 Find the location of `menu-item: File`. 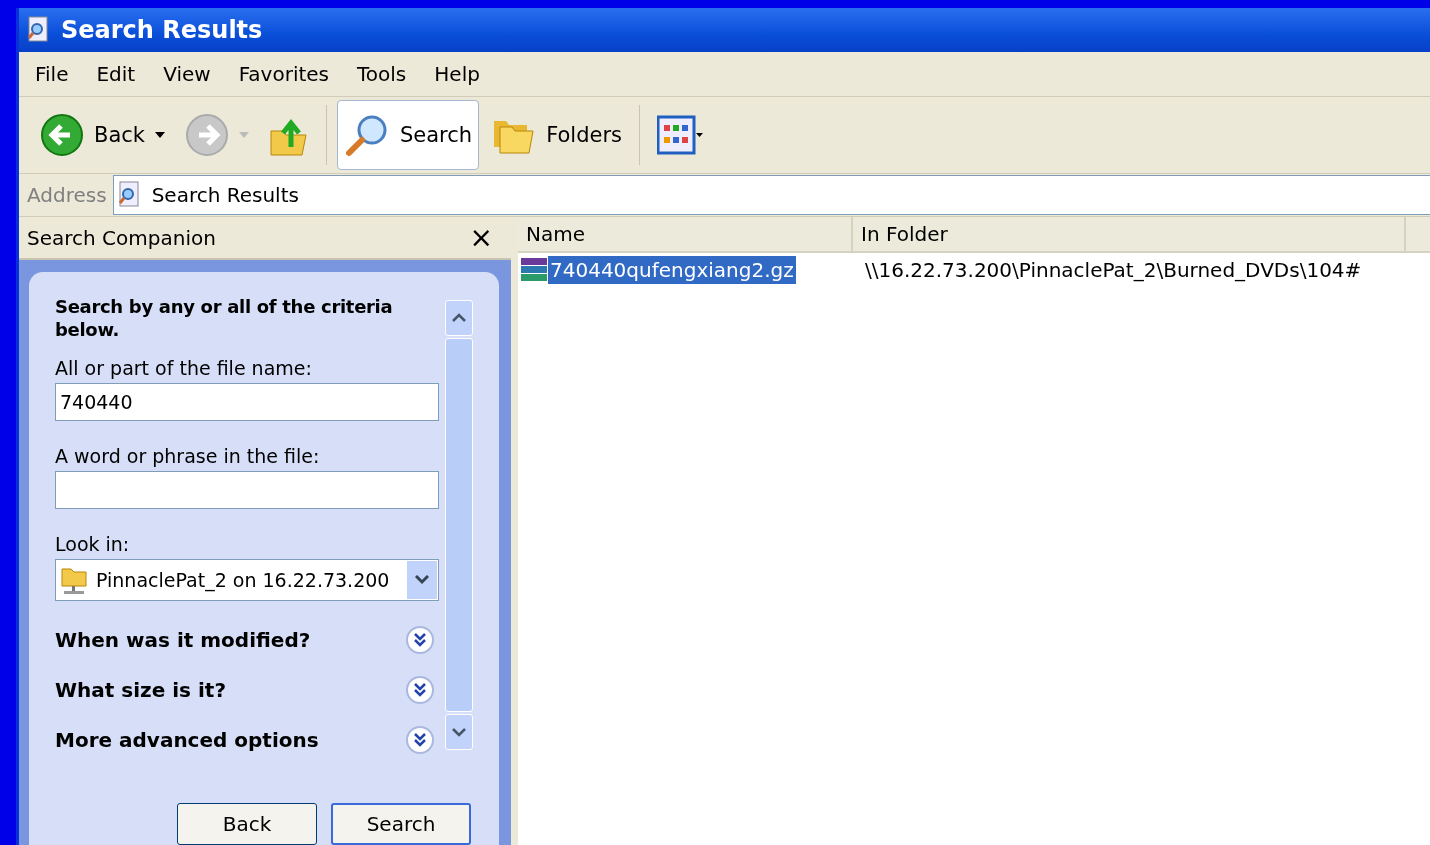

menu-item: File is located at coordinates (52, 74).